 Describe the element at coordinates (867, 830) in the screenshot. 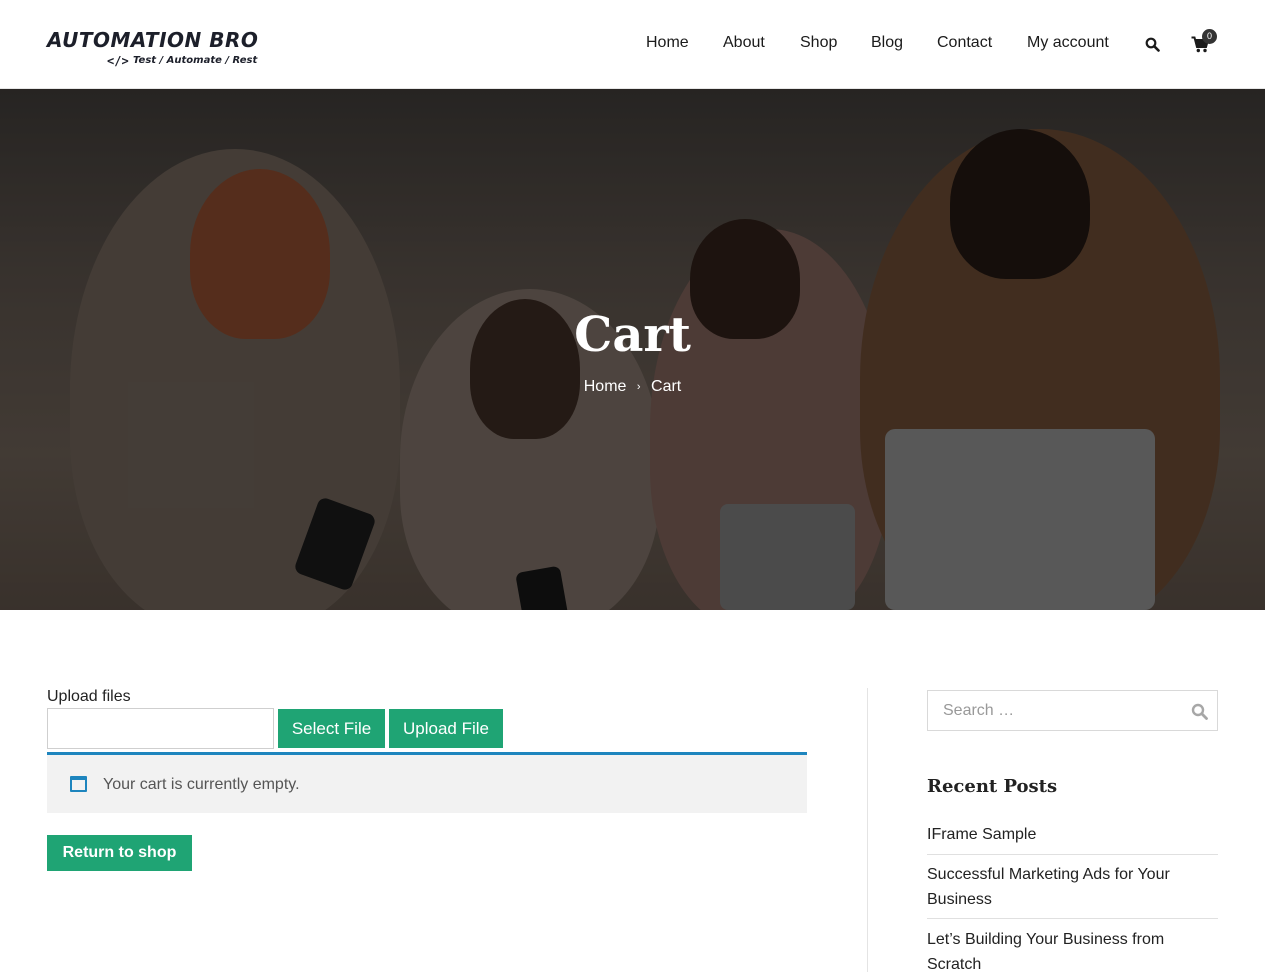

I see `sidebar-divider` at that location.